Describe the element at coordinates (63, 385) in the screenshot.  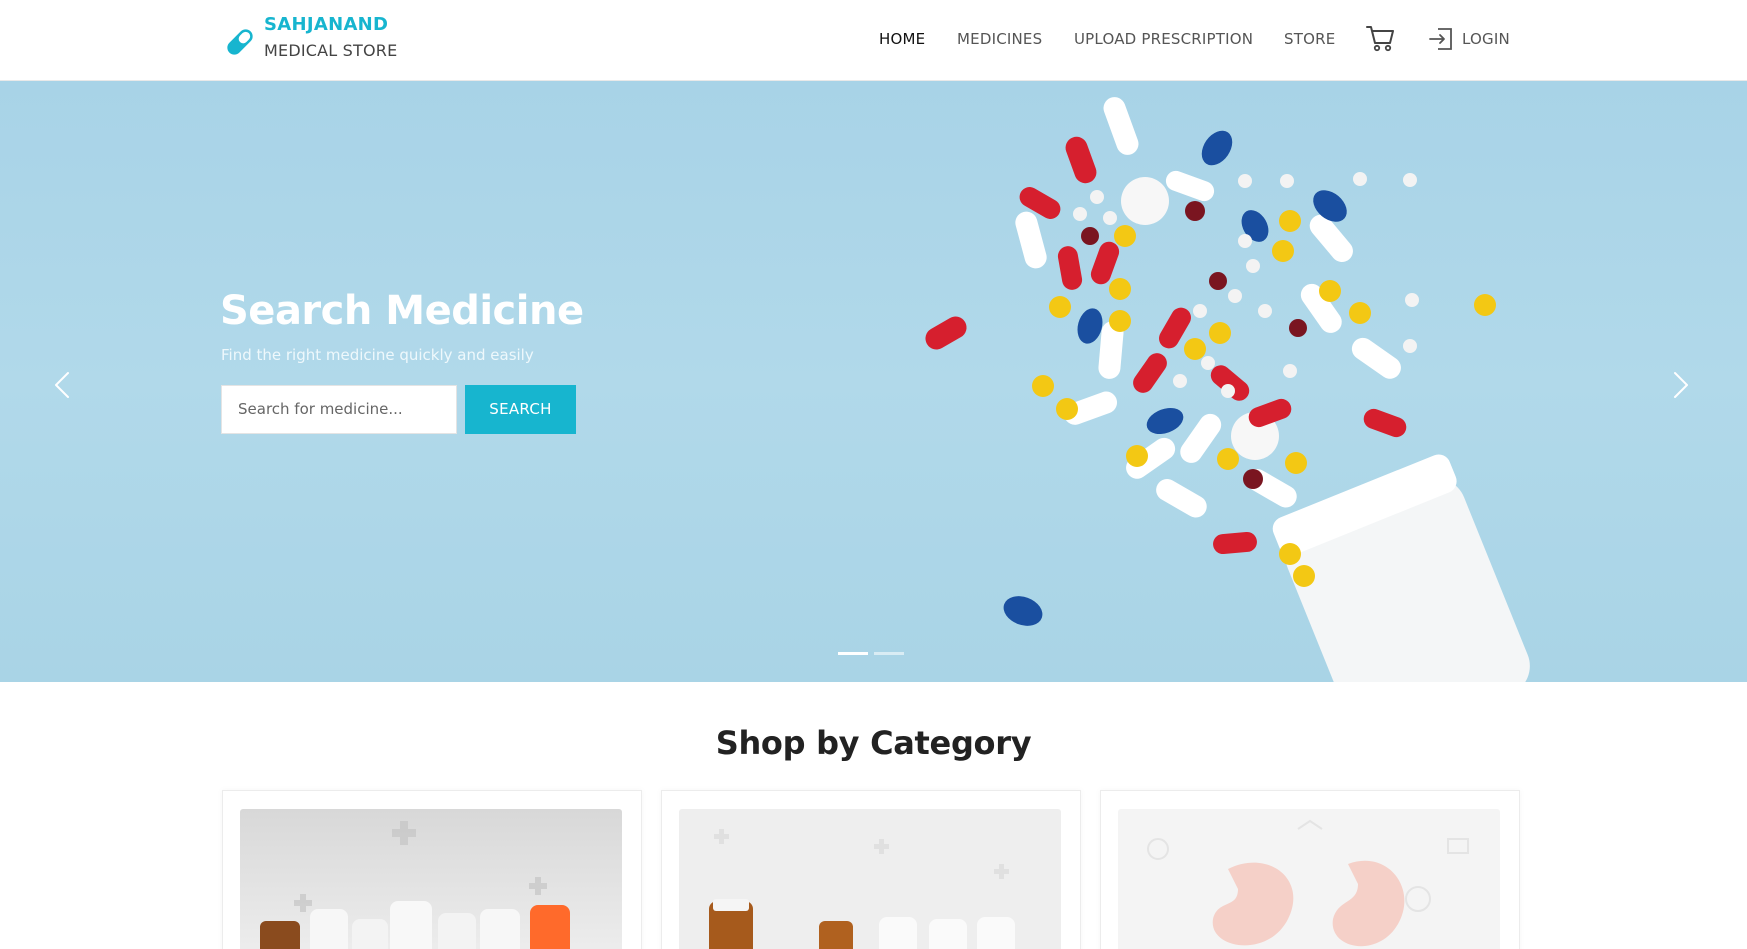
I see `chevron-left-icon` at that location.